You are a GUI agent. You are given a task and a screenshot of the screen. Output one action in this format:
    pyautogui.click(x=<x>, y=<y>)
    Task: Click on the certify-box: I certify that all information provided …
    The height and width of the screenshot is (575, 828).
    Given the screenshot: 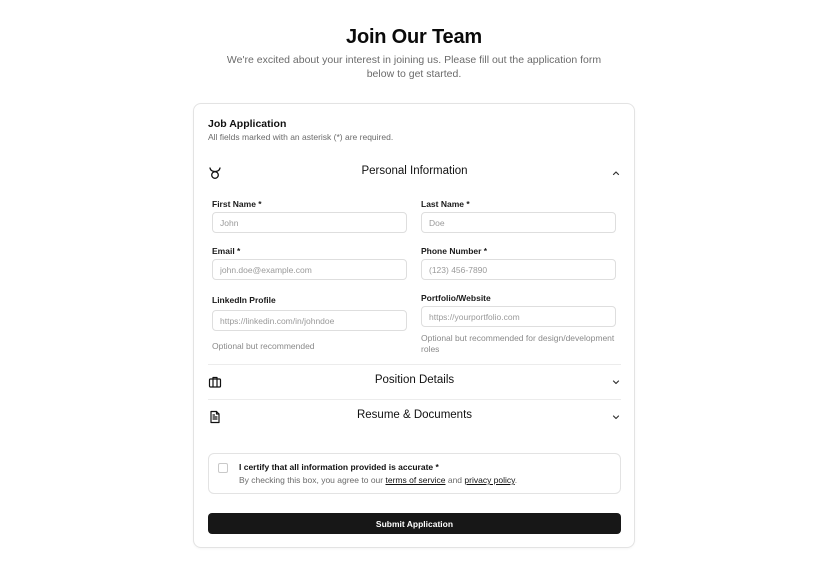 What is the action you would take?
    pyautogui.click(x=414, y=473)
    